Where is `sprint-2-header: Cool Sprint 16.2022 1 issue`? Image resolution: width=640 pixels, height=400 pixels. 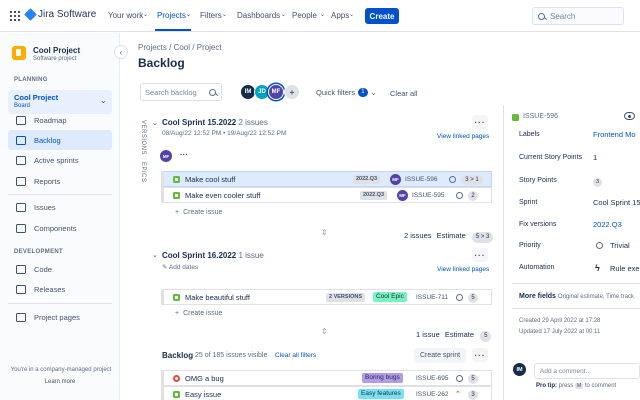 sprint-2-header: Cool Sprint 16.2022 1 issue is located at coordinates (213, 255).